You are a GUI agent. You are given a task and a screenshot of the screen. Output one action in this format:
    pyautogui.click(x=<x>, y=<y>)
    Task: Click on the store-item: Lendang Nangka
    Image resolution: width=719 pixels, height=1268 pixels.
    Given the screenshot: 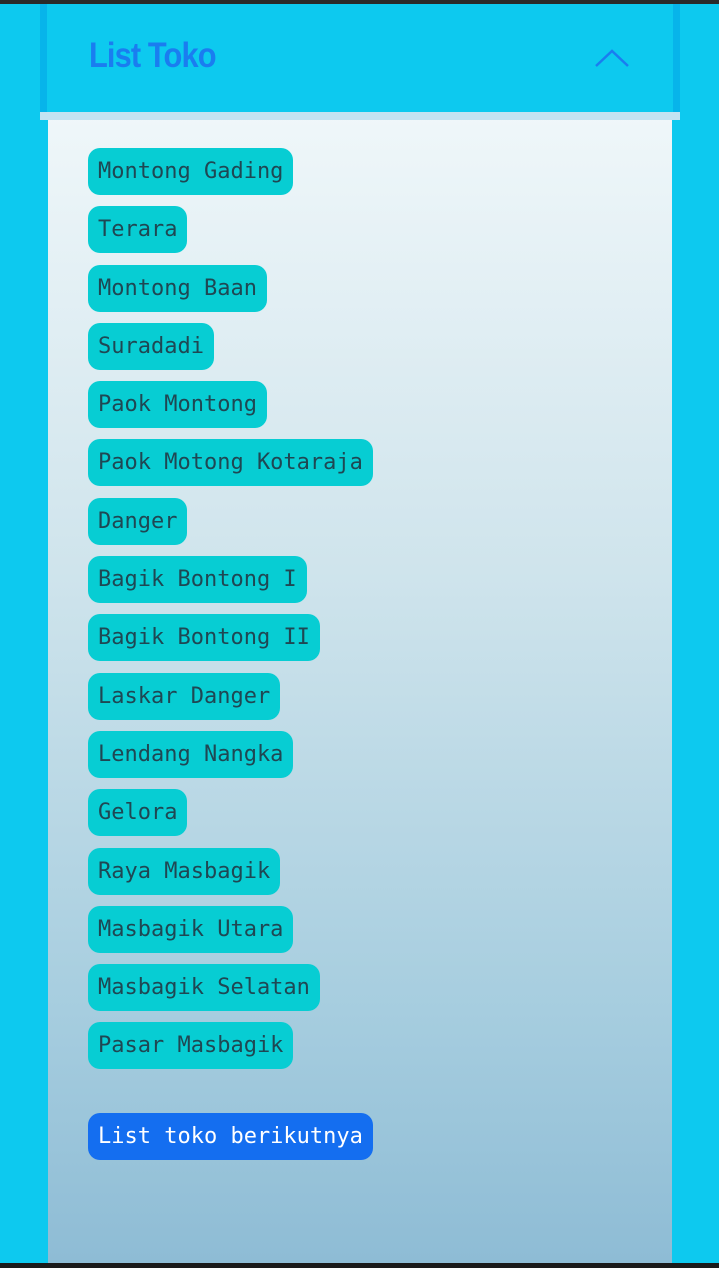 What is the action you would take?
    pyautogui.click(x=191, y=754)
    